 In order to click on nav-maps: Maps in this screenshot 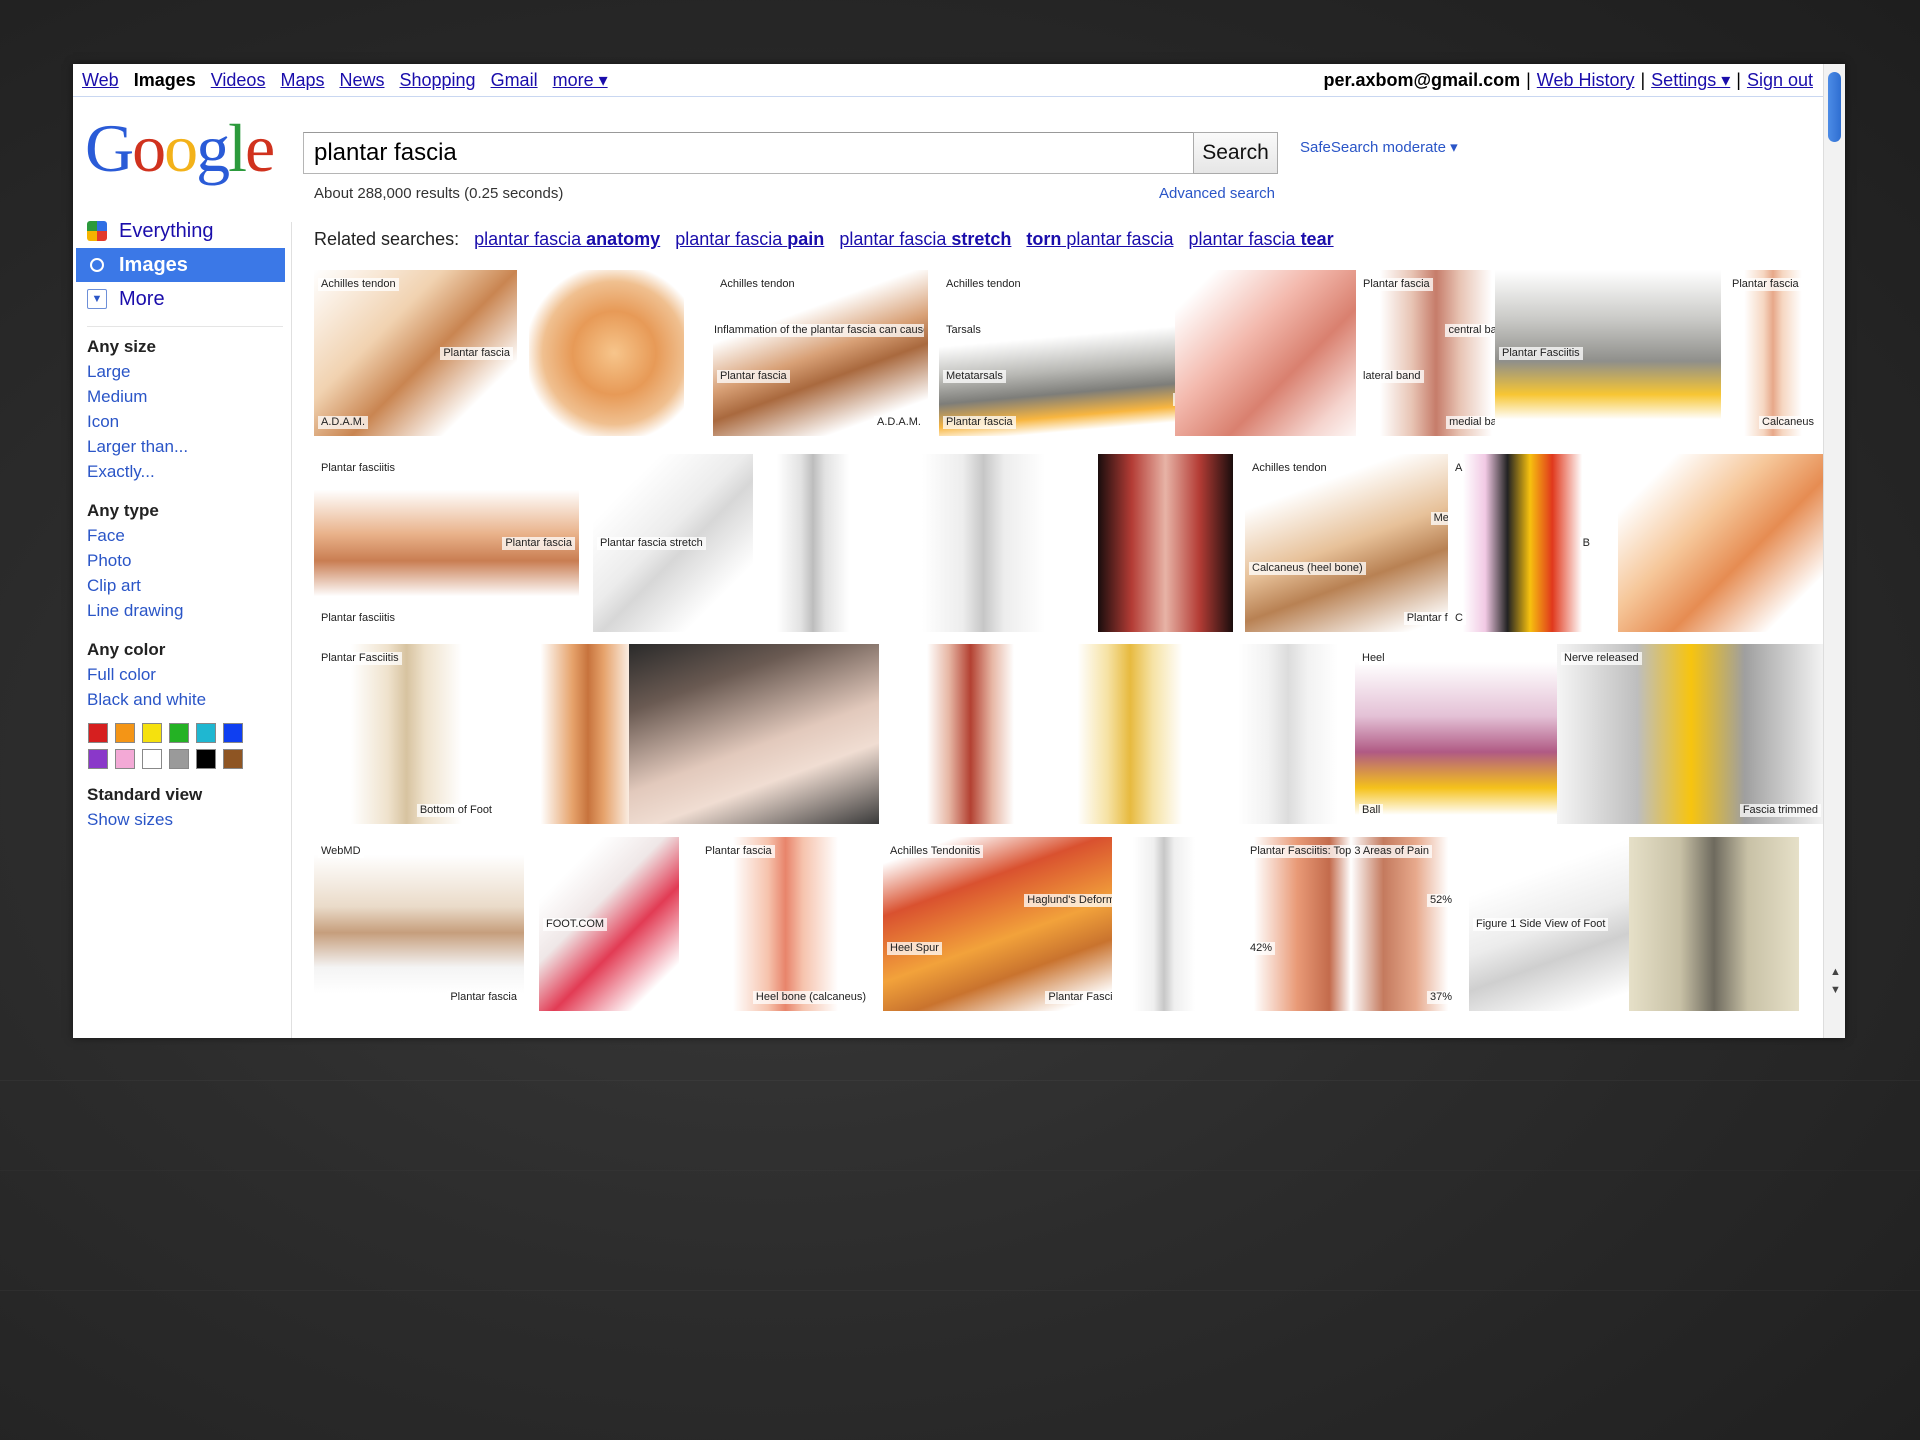, I will do `click(302, 80)`.